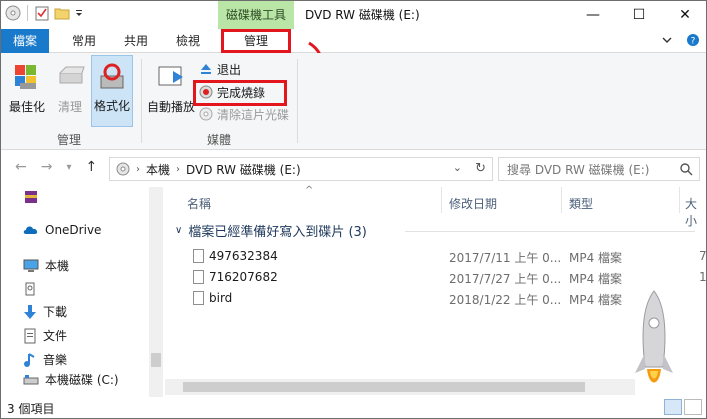 The image size is (707, 419). I want to click on file-type: MP4 檔案, so click(596, 279).